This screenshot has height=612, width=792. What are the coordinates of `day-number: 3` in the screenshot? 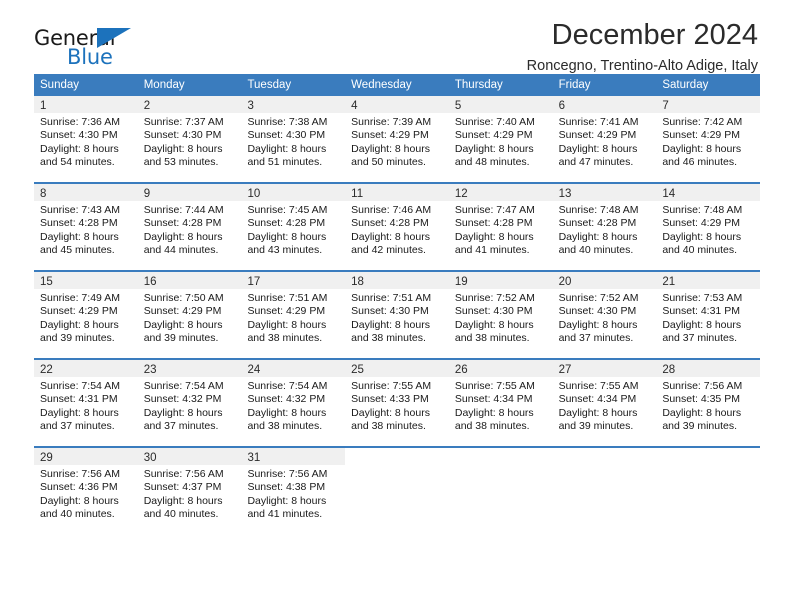 It's located at (250, 106).